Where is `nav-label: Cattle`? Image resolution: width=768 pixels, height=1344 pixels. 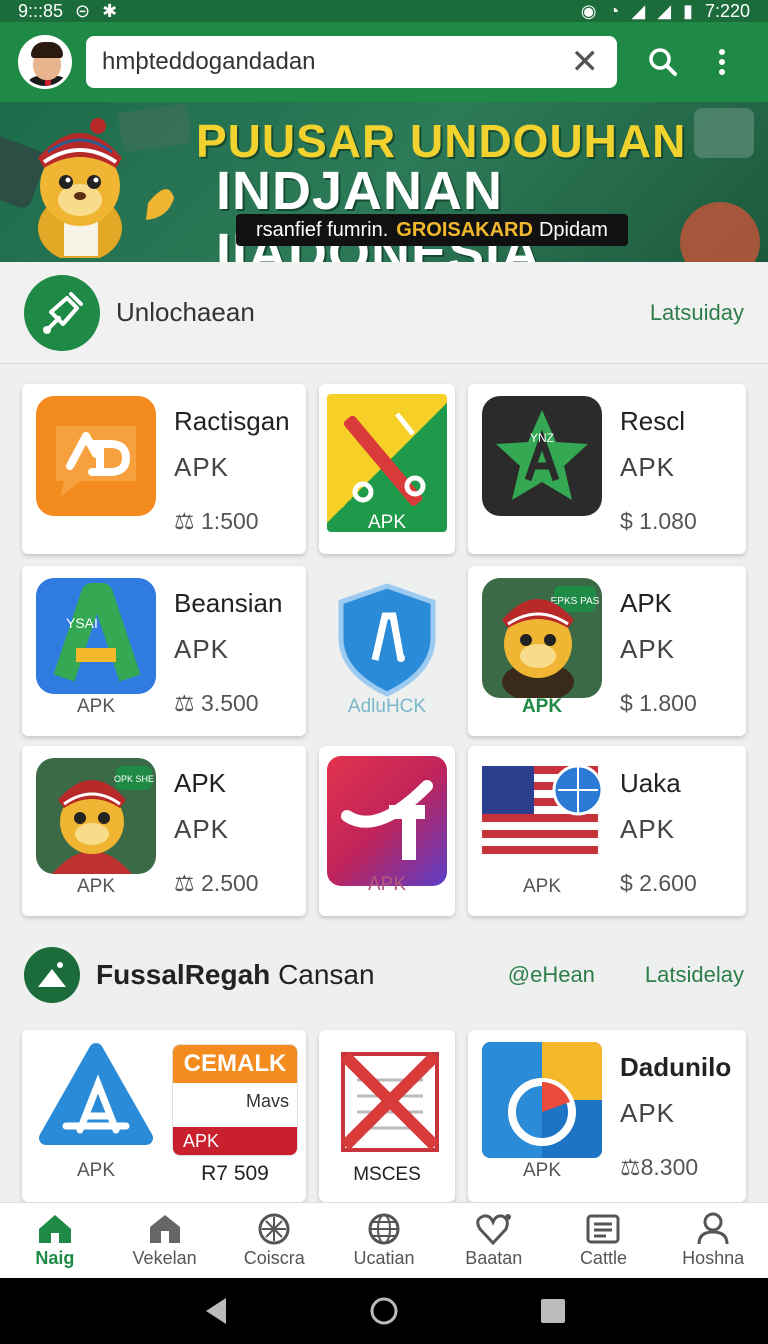 nav-label: Cattle is located at coordinates (603, 1258).